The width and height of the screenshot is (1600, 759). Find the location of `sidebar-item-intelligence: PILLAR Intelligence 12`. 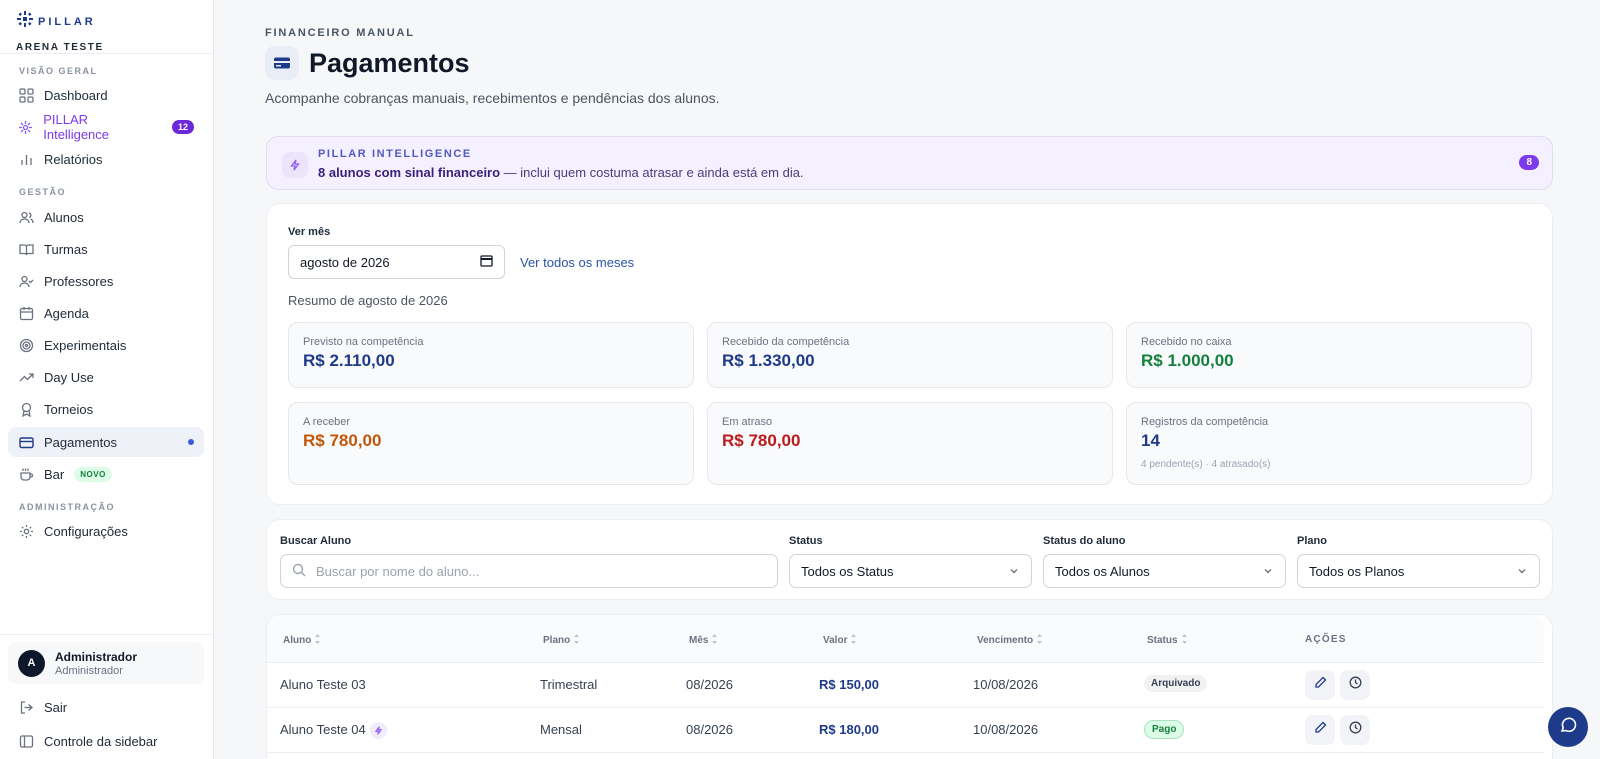

sidebar-item-intelligence: PILLAR Intelligence 12 is located at coordinates (106, 127).